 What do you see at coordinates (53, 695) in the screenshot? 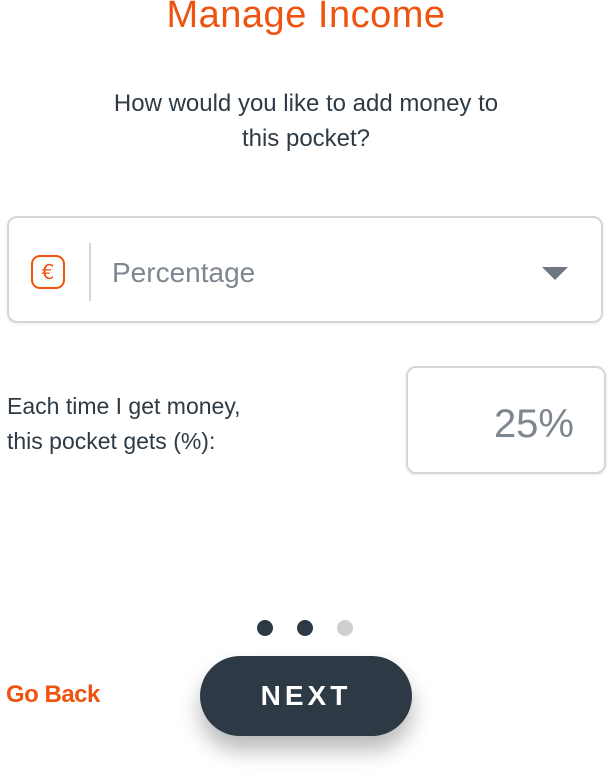
I see `go-back-link: Go Back` at bounding box center [53, 695].